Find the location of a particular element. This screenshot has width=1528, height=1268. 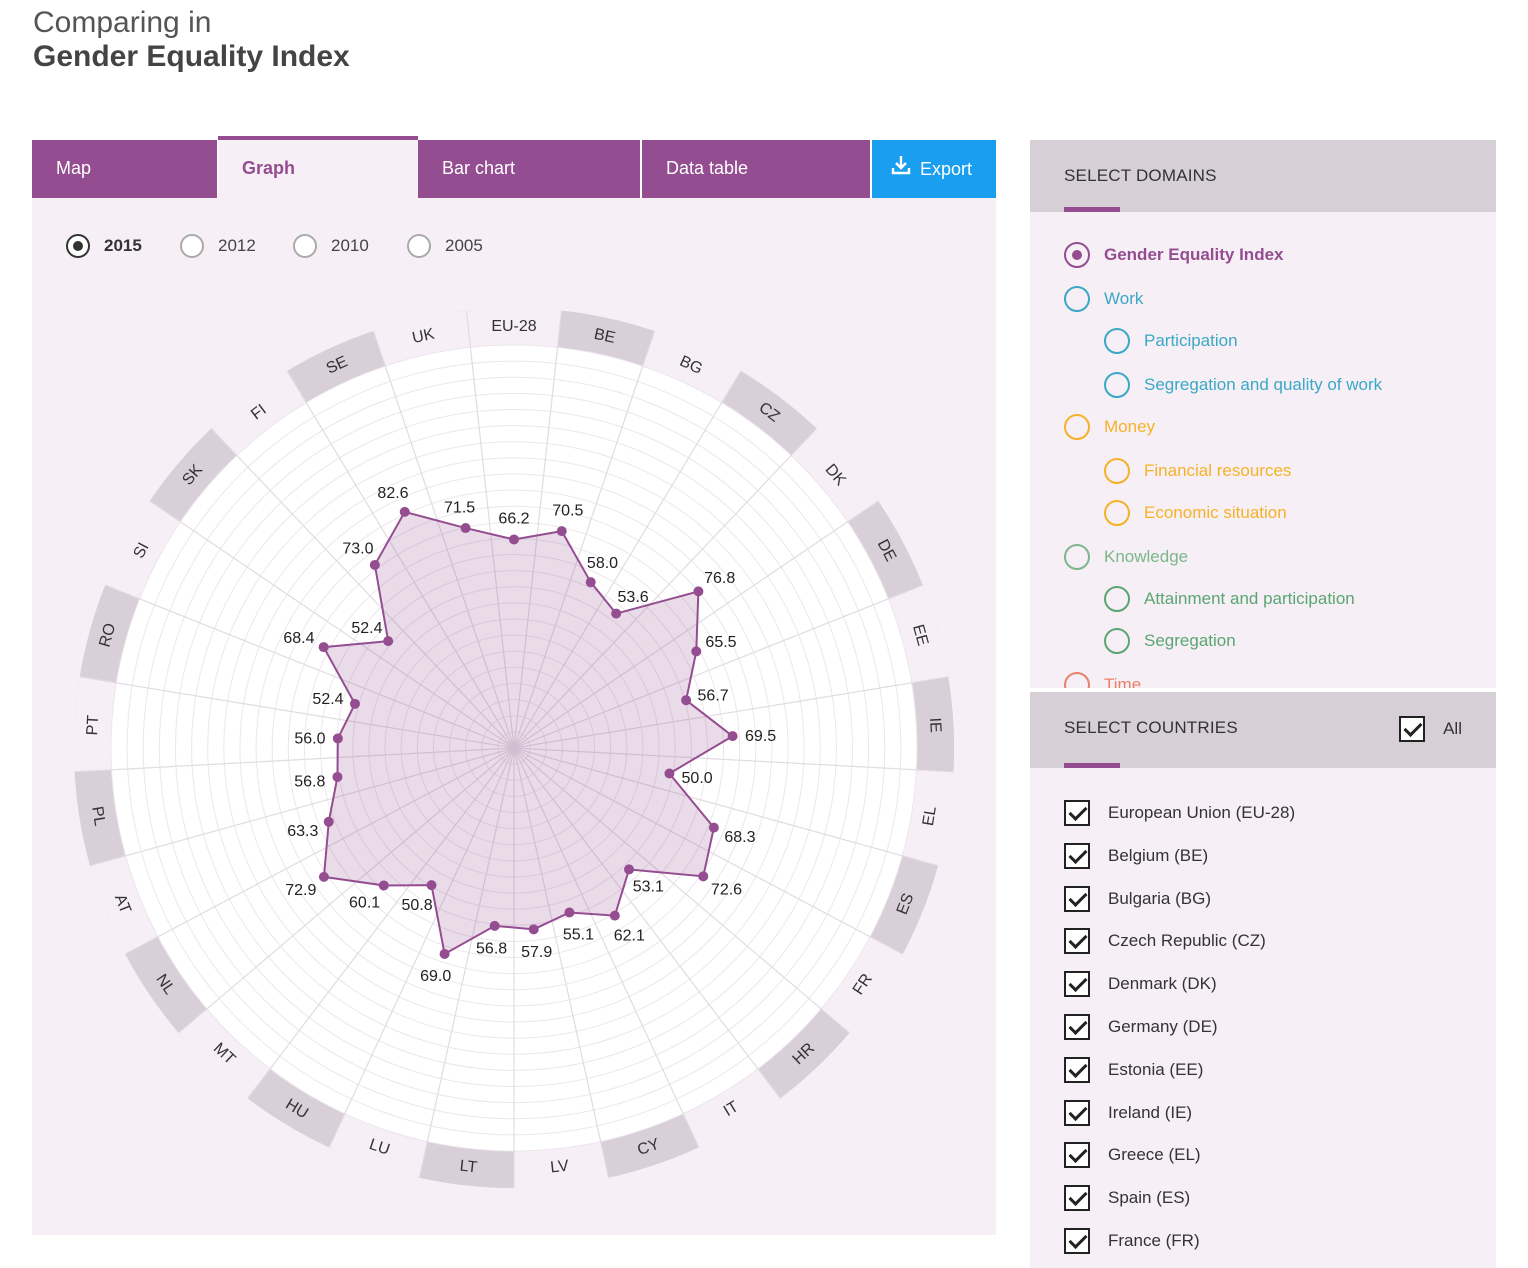

tab-graph: Graph is located at coordinates (318, 167).